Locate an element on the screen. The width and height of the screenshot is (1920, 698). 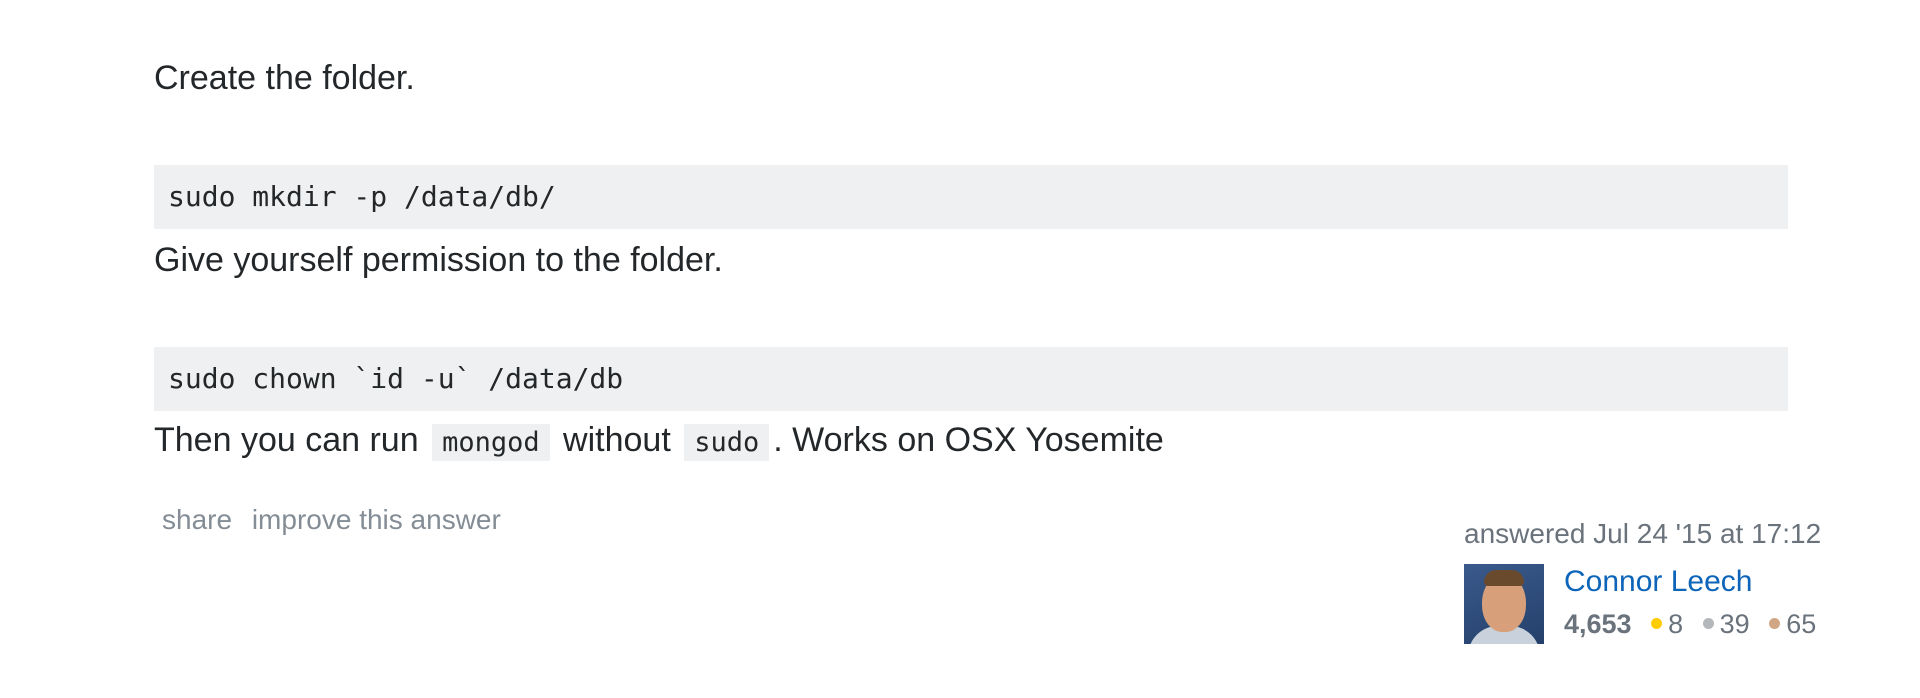
bronze-badge-count: 65 is located at coordinates (1801, 624).